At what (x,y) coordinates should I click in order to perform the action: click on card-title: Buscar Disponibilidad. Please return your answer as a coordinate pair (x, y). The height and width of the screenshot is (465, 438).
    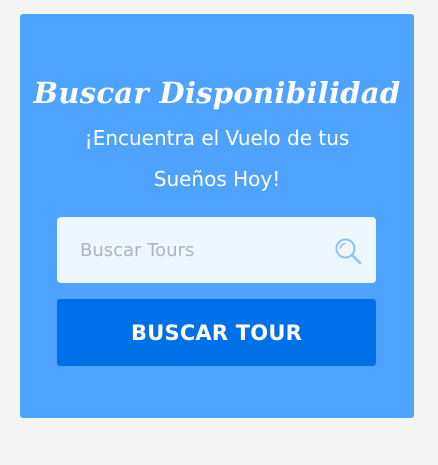
    Looking at the image, I should click on (217, 93).